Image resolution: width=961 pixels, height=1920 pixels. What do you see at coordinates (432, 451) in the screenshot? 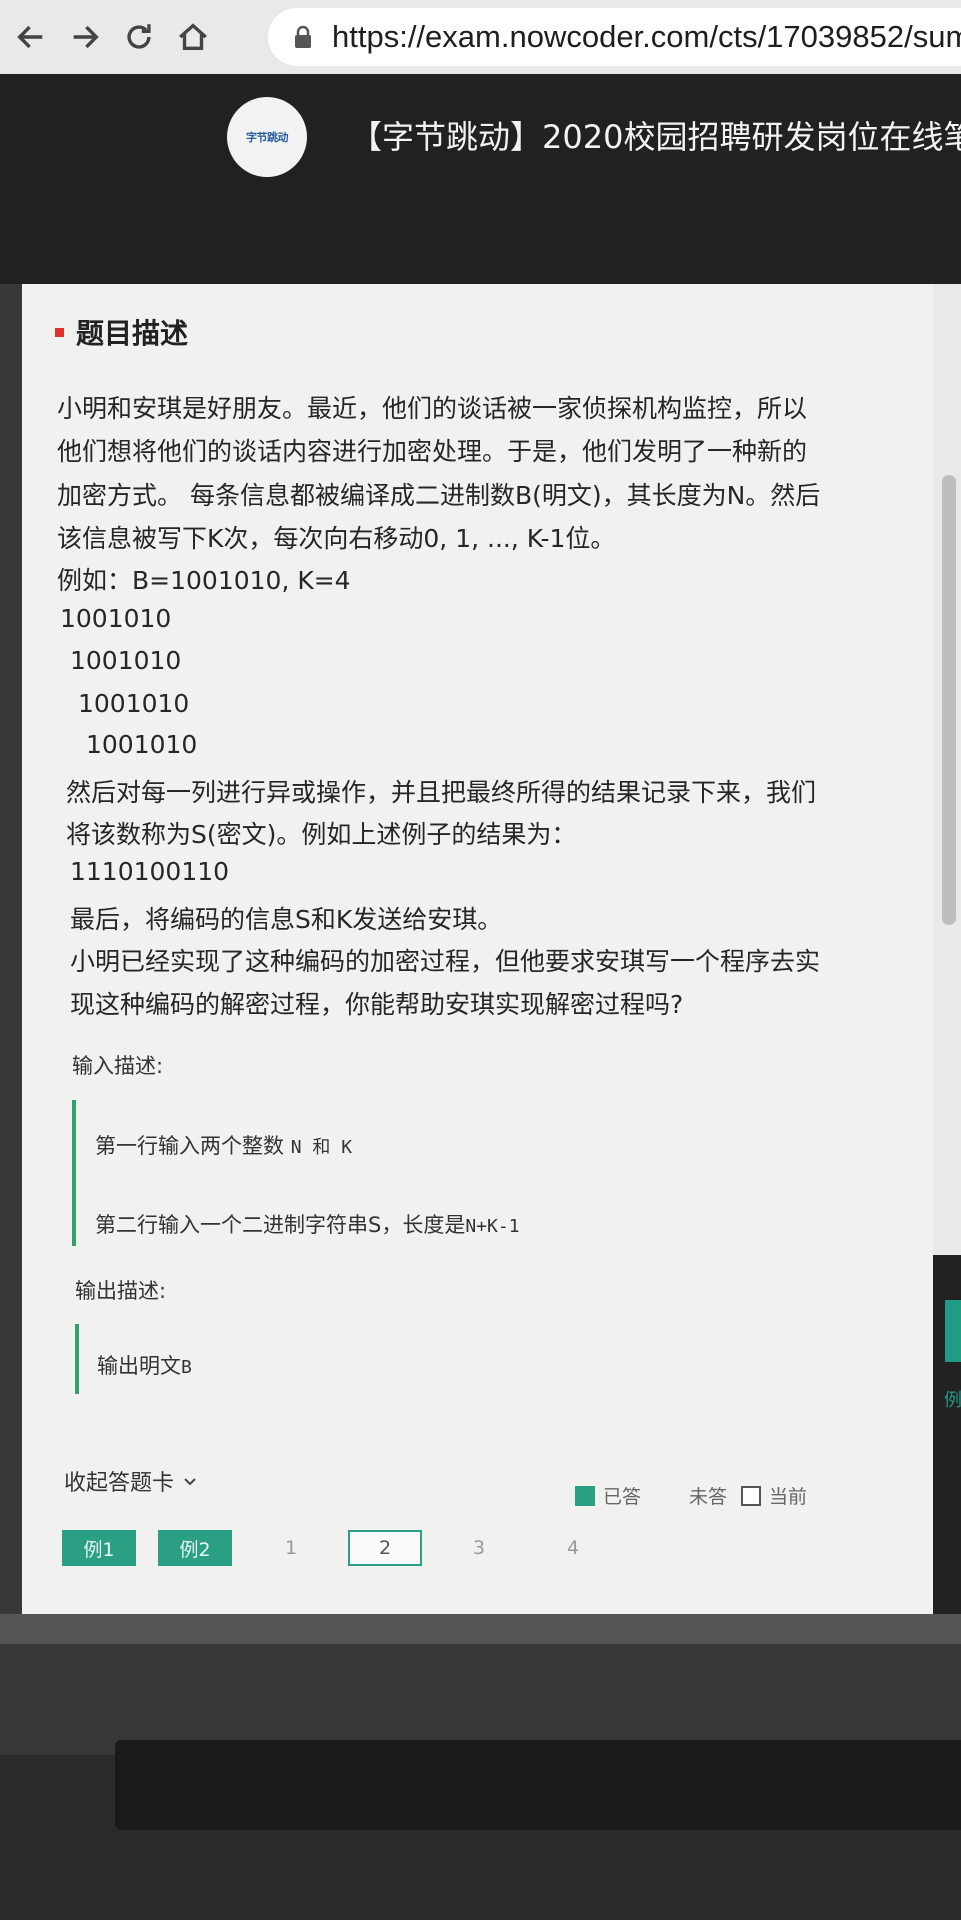
I see `description-line: 他们想将他们的谈话内容进行加密处理。于是，他们发明了一种新的` at bounding box center [432, 451].